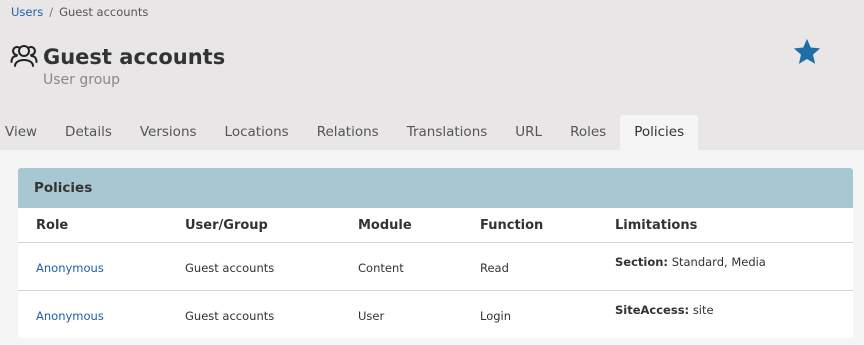  I want to click on module-cell: User, so click(371, 316).